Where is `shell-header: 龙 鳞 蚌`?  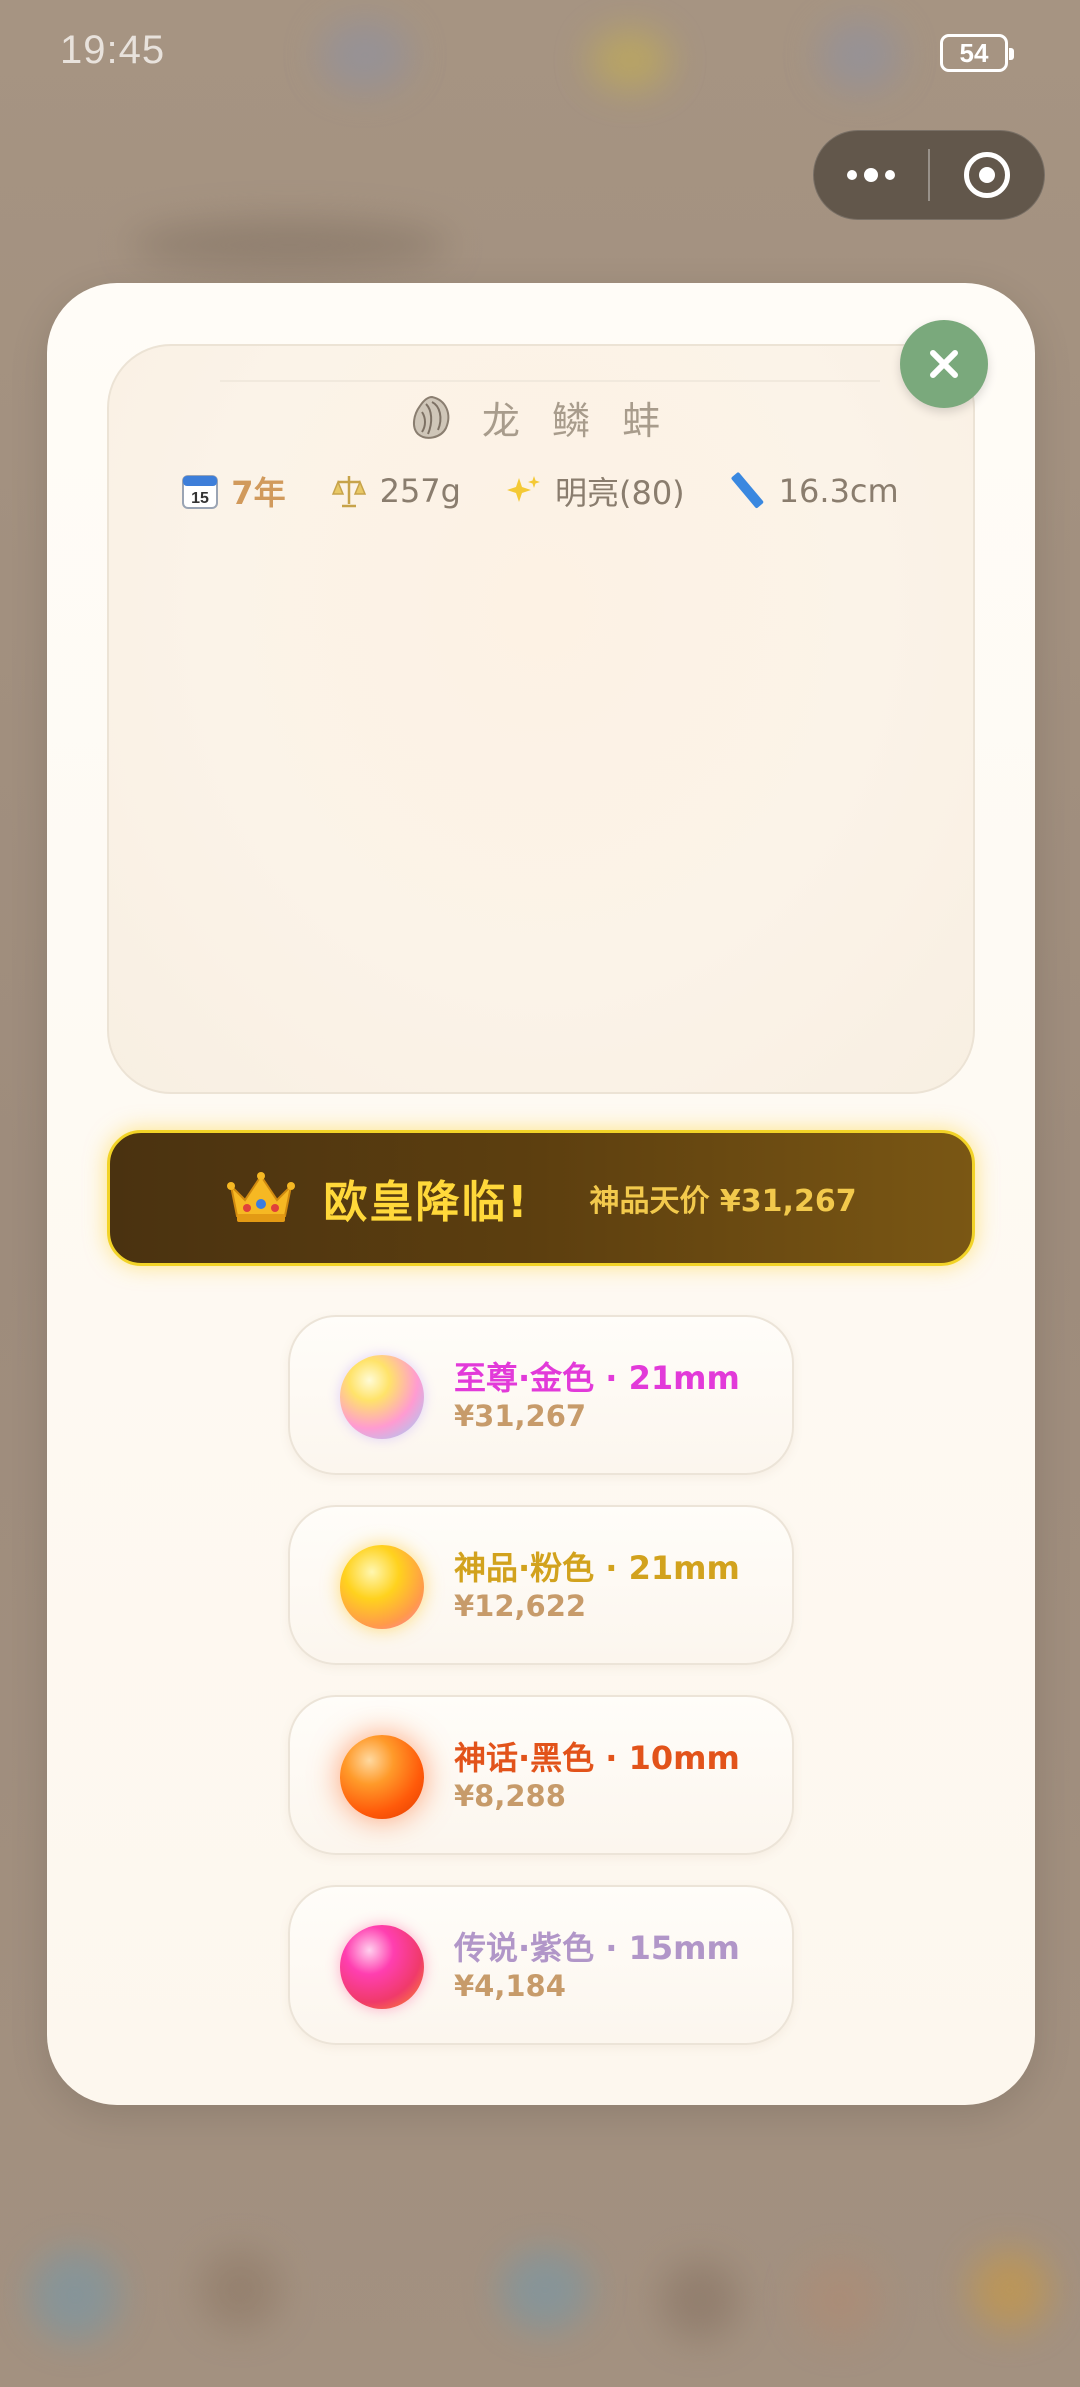 shell-header: 龙 鳞 蚌 is located at coordinates (540, 417).